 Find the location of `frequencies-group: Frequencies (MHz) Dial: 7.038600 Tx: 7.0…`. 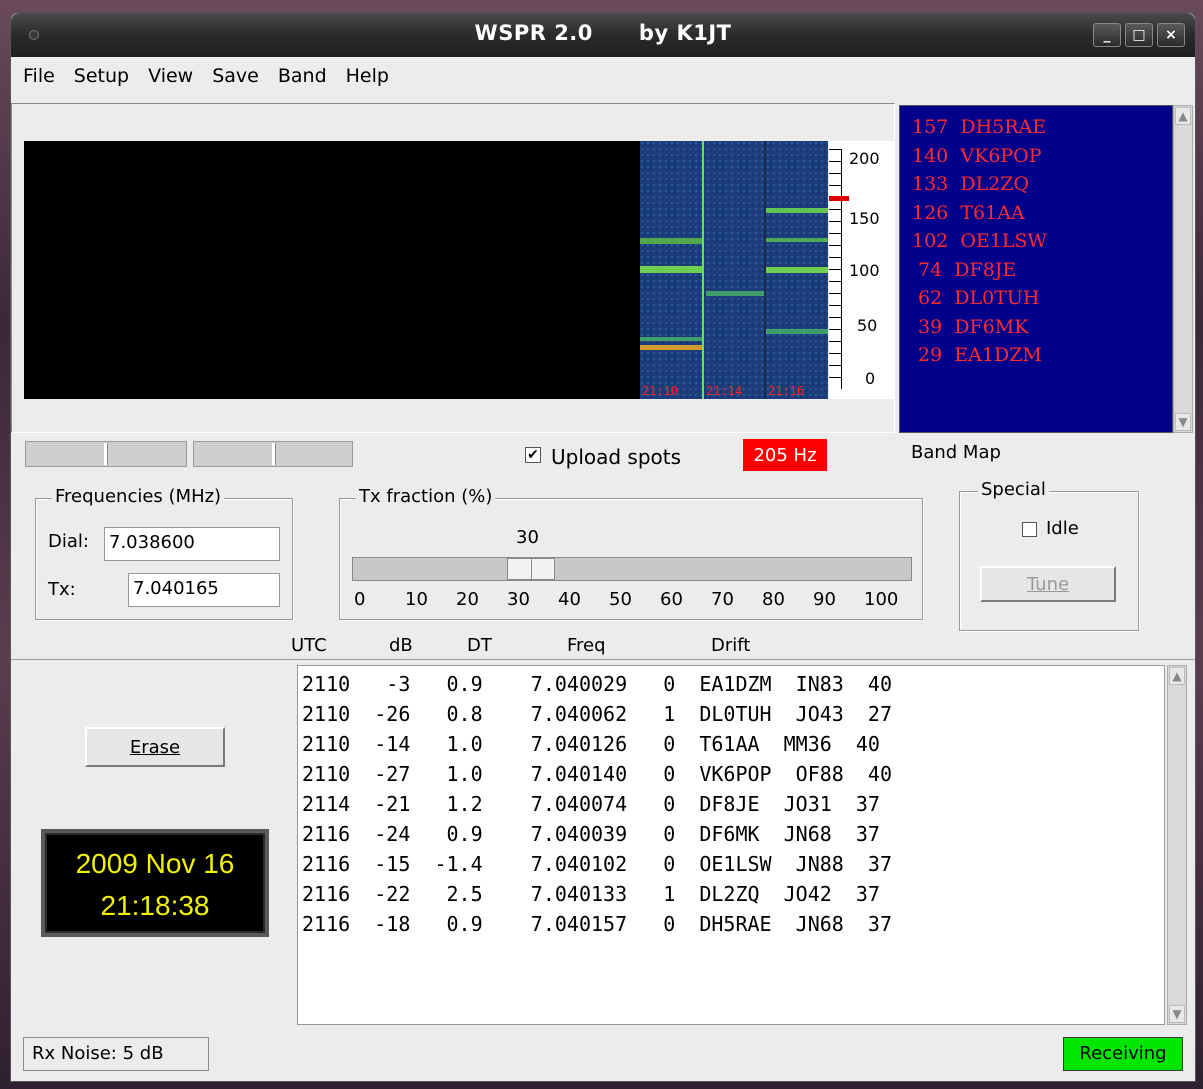

frequencies-group: Frequencies (MHz) Dial: 7.038600 Tx: 7.0… is located at coordinates (164, 553).